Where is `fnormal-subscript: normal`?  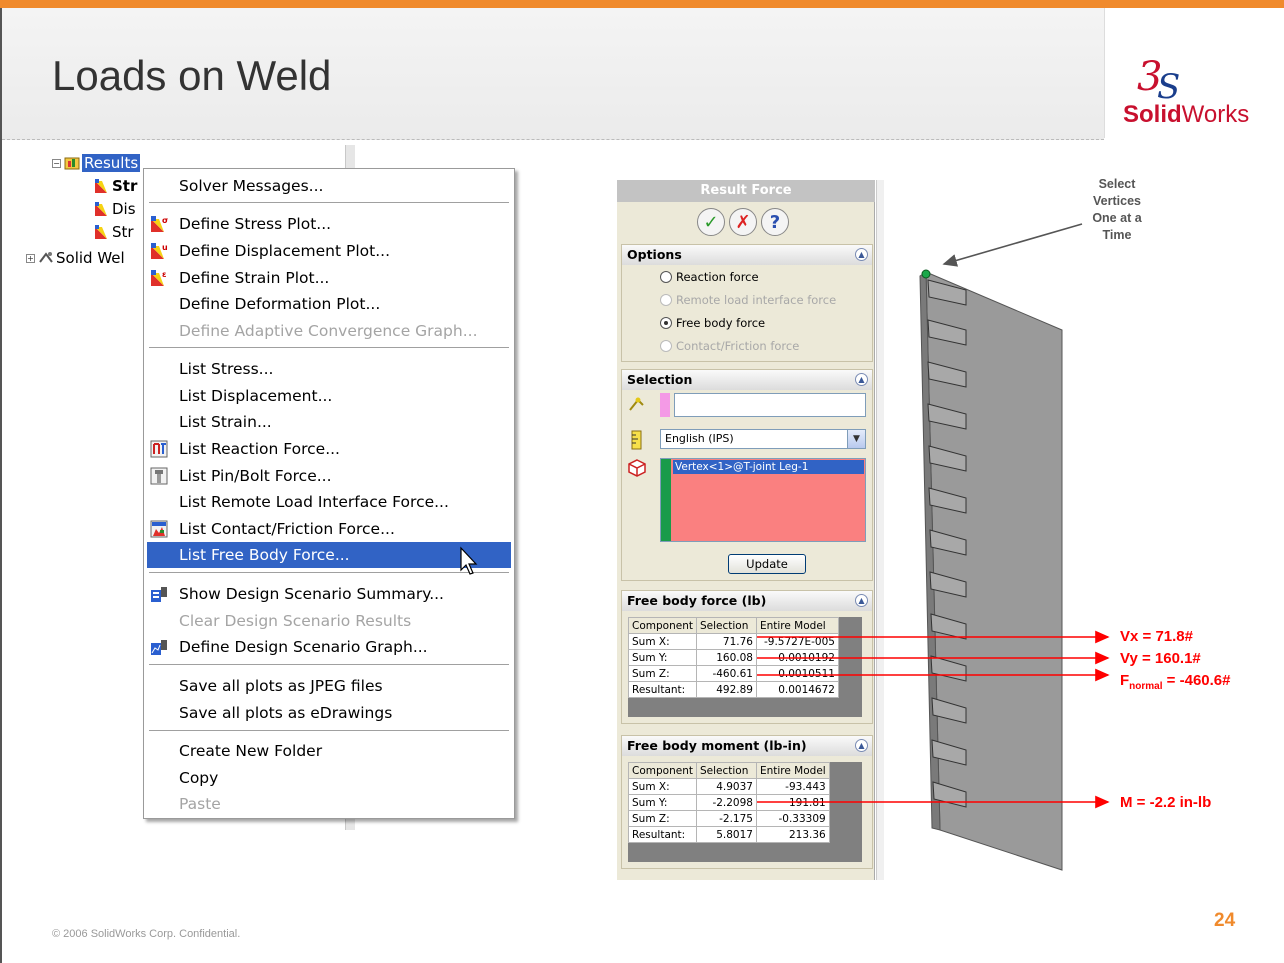 fnormal-subscript: normal is located at coordinates (1146, 686).